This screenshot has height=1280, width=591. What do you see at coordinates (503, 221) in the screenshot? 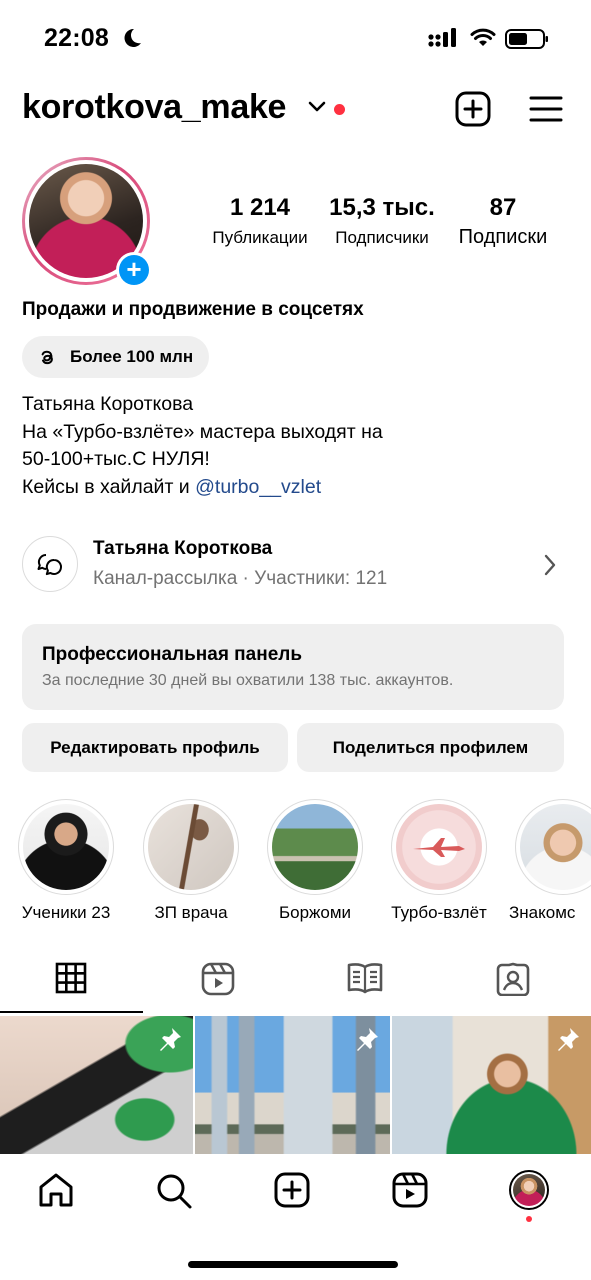
I see `stat-following: 87 Подписки` at bounding box center [503, 221].